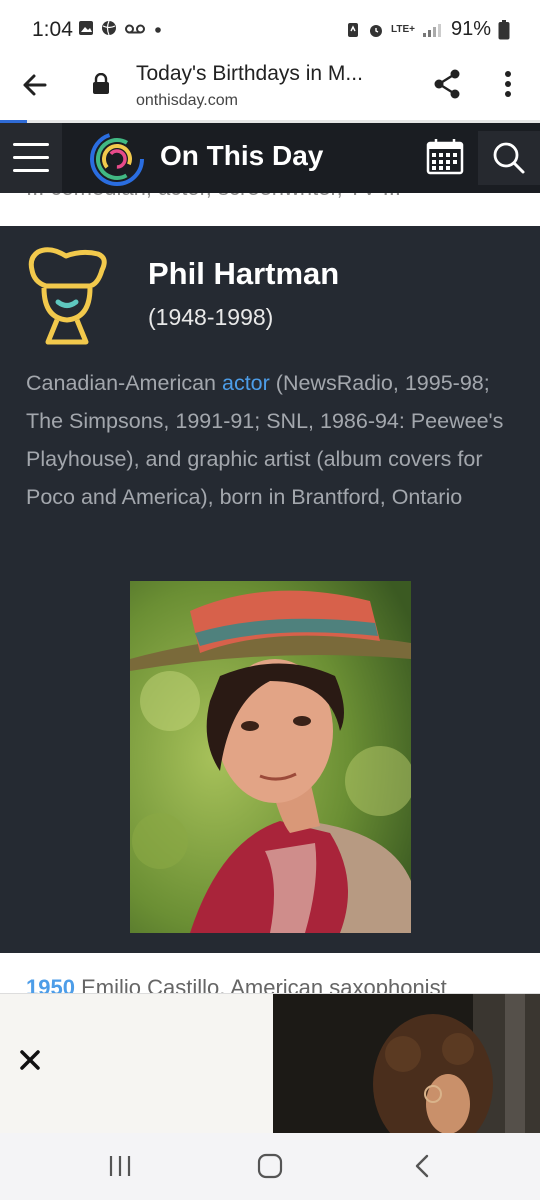 The image size is (540, 1200). What do you see at coordinates (243, 274) in the screenshot?
I see `person-name: Phil Hartman` at bounding box center [243, 274].